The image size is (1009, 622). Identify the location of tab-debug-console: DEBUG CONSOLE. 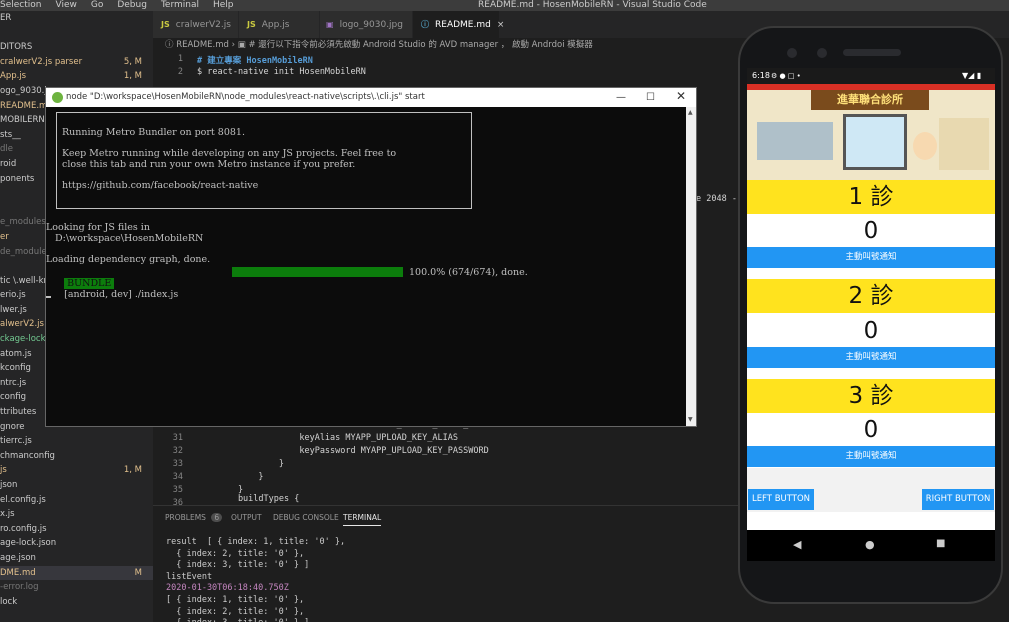
(306, 517).